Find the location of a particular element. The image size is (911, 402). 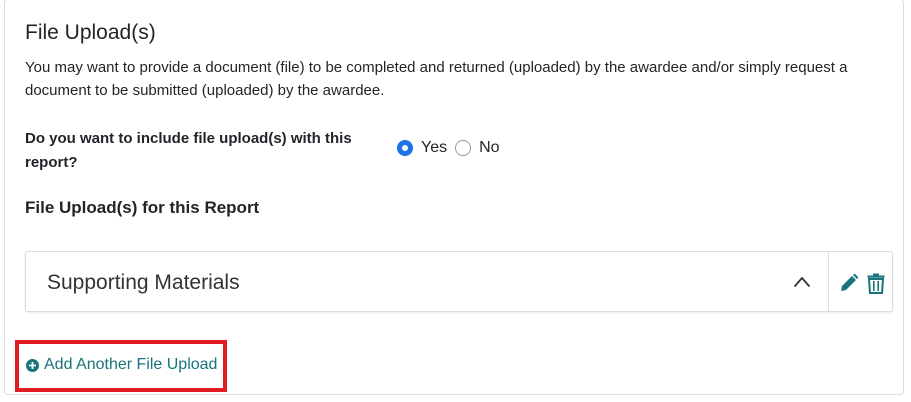

trash-icon is located at coordinates (876, 283).